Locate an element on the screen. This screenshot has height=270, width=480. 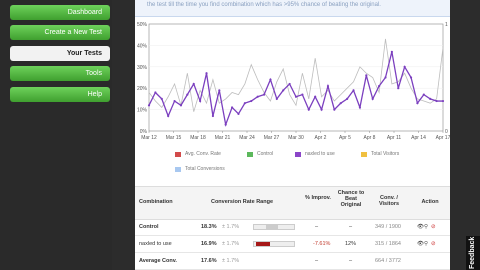
nav-create-test: Create a New Test is located at coordinates (60, 32).